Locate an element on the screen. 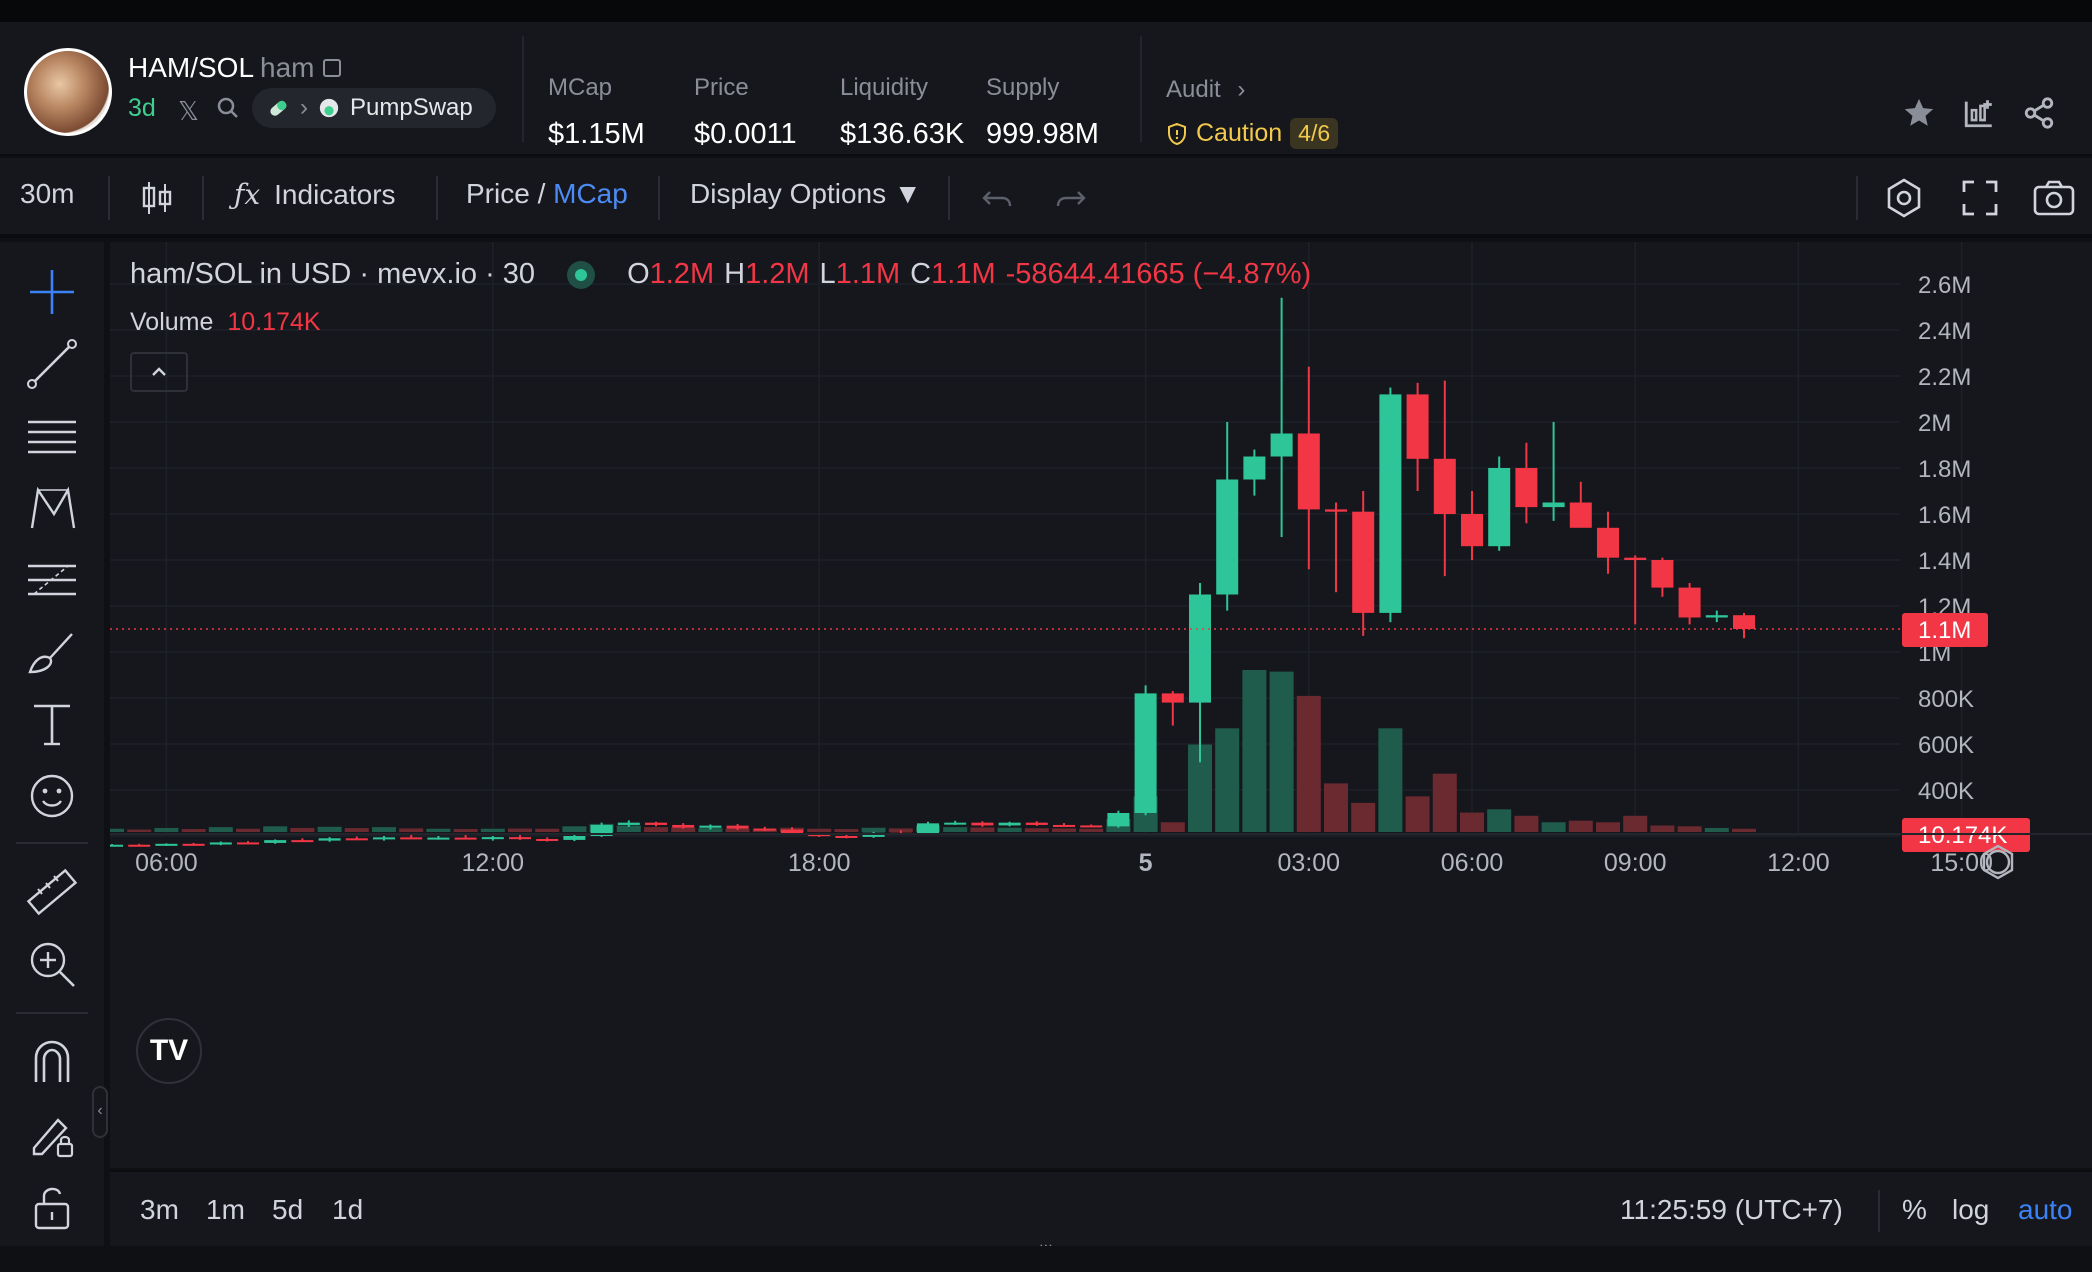  copy-icon is located at coordinates (331, 67).